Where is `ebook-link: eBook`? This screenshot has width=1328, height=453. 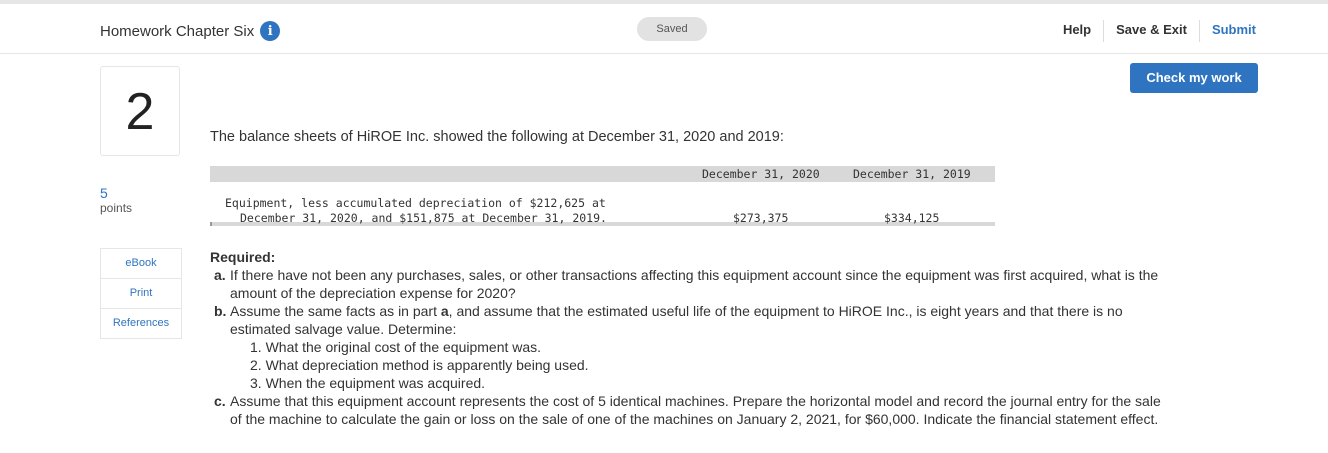 ebook-link: eBook is located at coordinates (141, 264).